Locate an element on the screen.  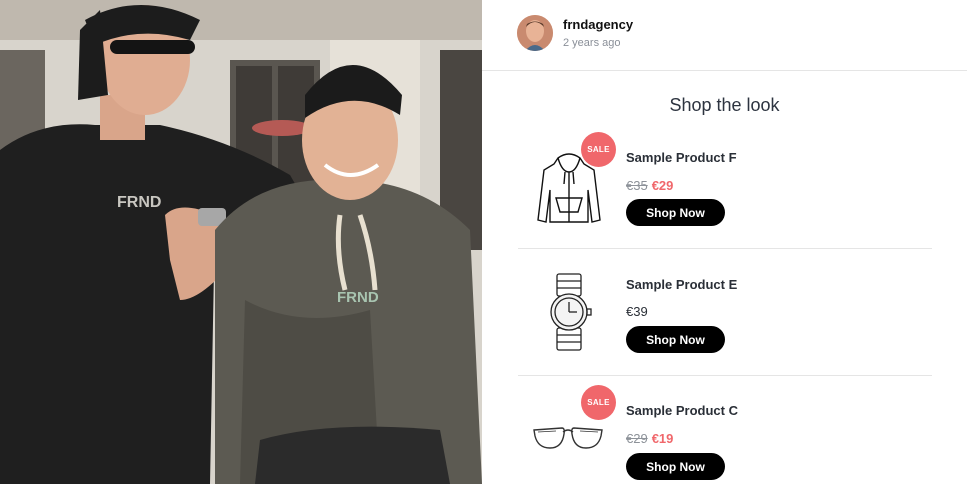
glasses-icon is located at coordinates (568, 438).